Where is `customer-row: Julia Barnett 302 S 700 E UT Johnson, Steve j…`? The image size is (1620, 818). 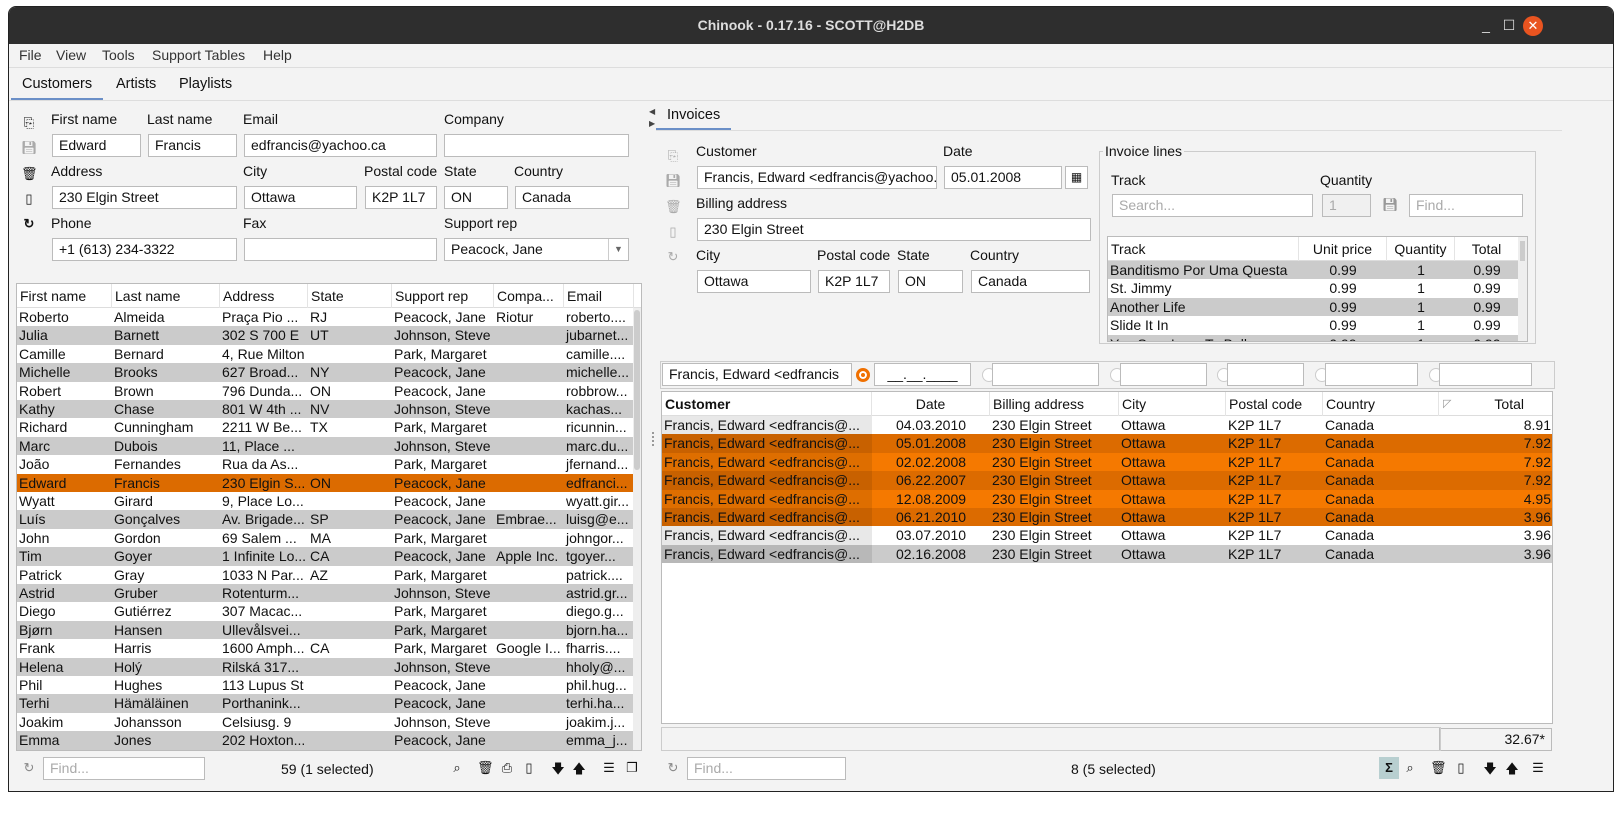
customer-row: Julia Barnett 302 S 700 E UT Johnson, Steve j… is located at coordinates (329, 335).